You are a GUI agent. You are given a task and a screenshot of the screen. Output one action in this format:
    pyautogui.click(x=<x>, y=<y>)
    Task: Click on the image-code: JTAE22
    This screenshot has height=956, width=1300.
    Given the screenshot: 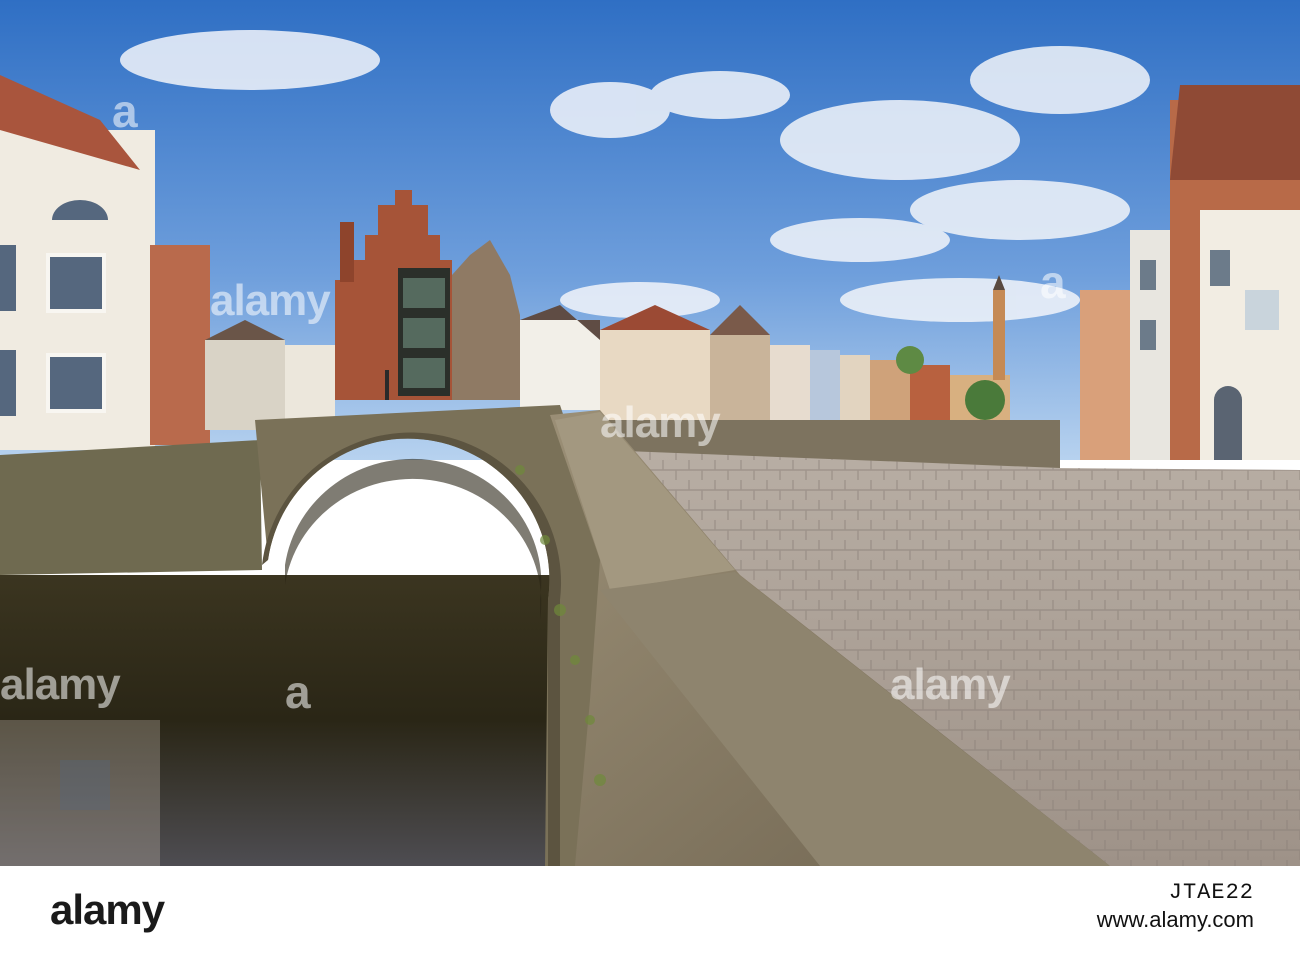 What is the action you would take?
    pyautogui.click(x=1211, y=892)
    